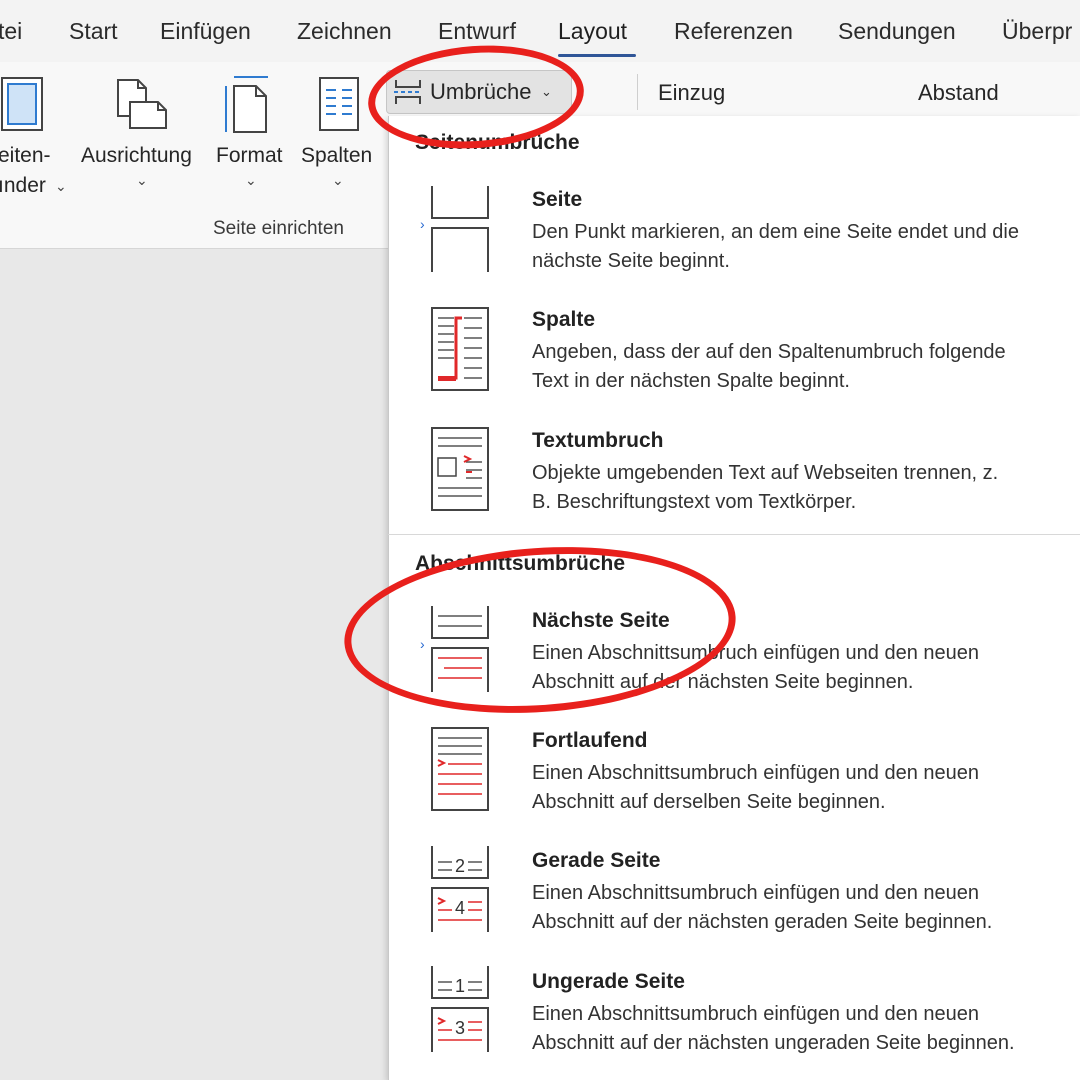 This screenshot has height=1080, width=1080. I want to click on menu-item-title: Textumbruch, so click(598, 440).